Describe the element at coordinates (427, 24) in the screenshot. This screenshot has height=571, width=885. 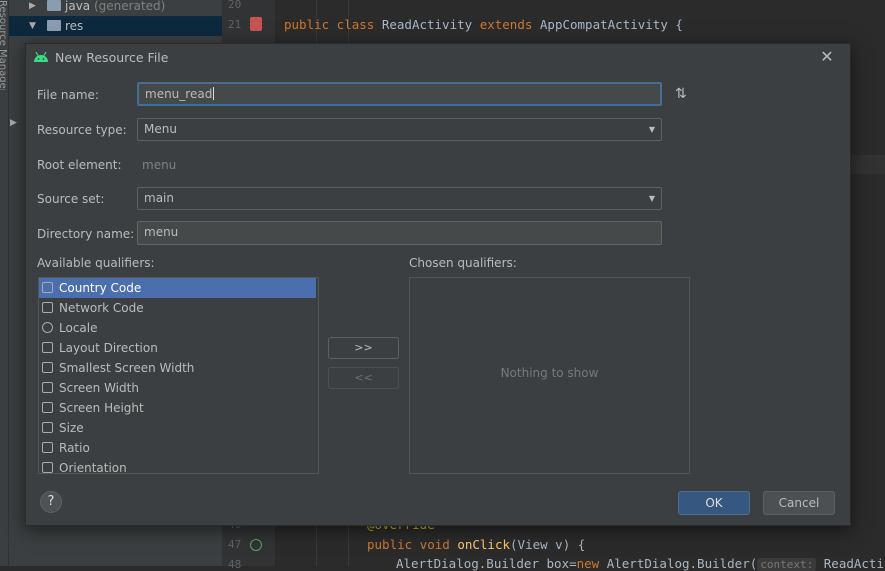
I see `code-class-name: ReadActivity` at that location.